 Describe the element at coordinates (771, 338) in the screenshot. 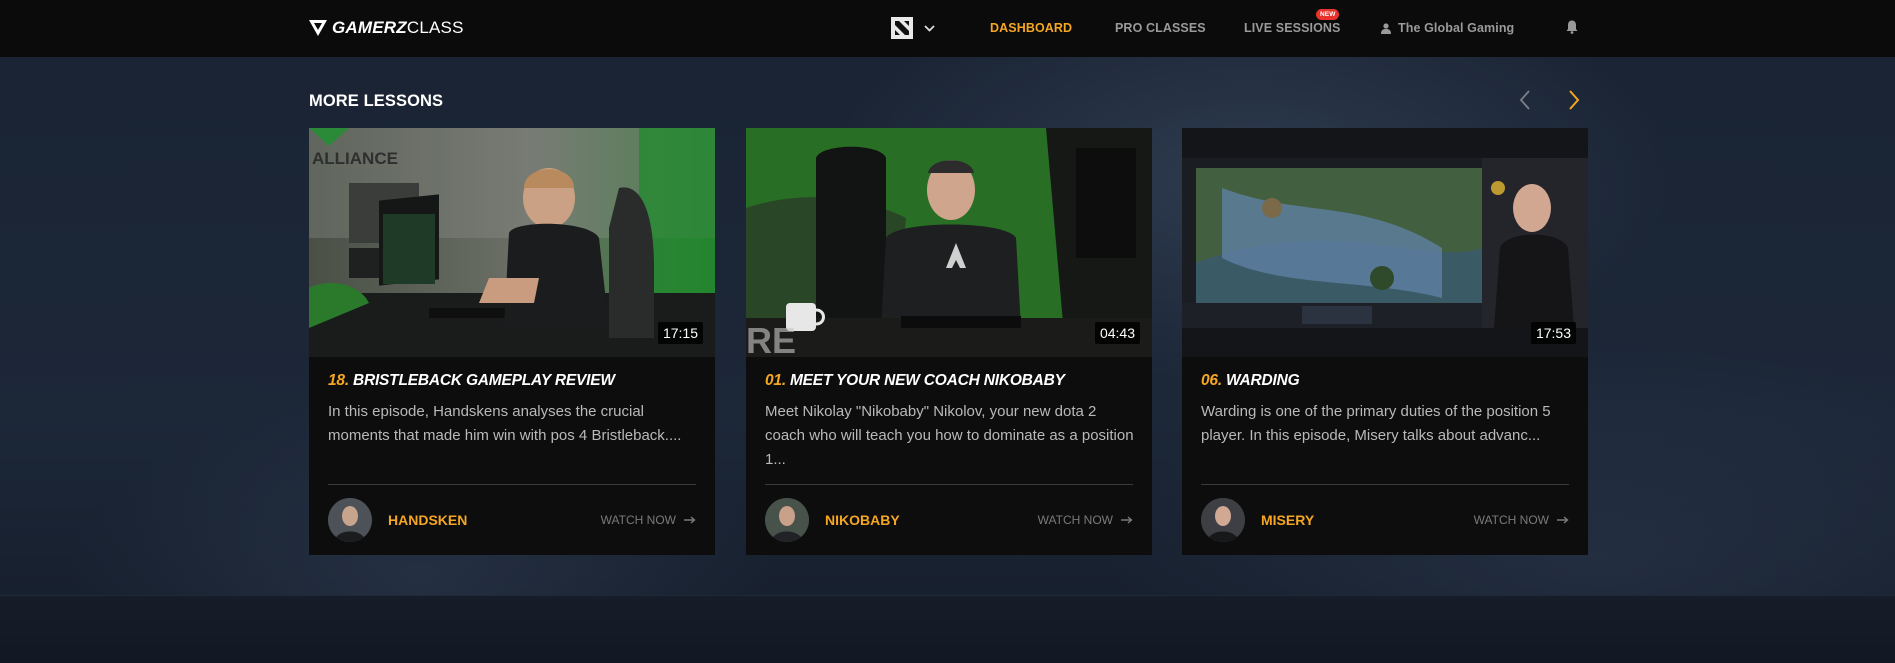

I see `svg-text: RE` at that location.